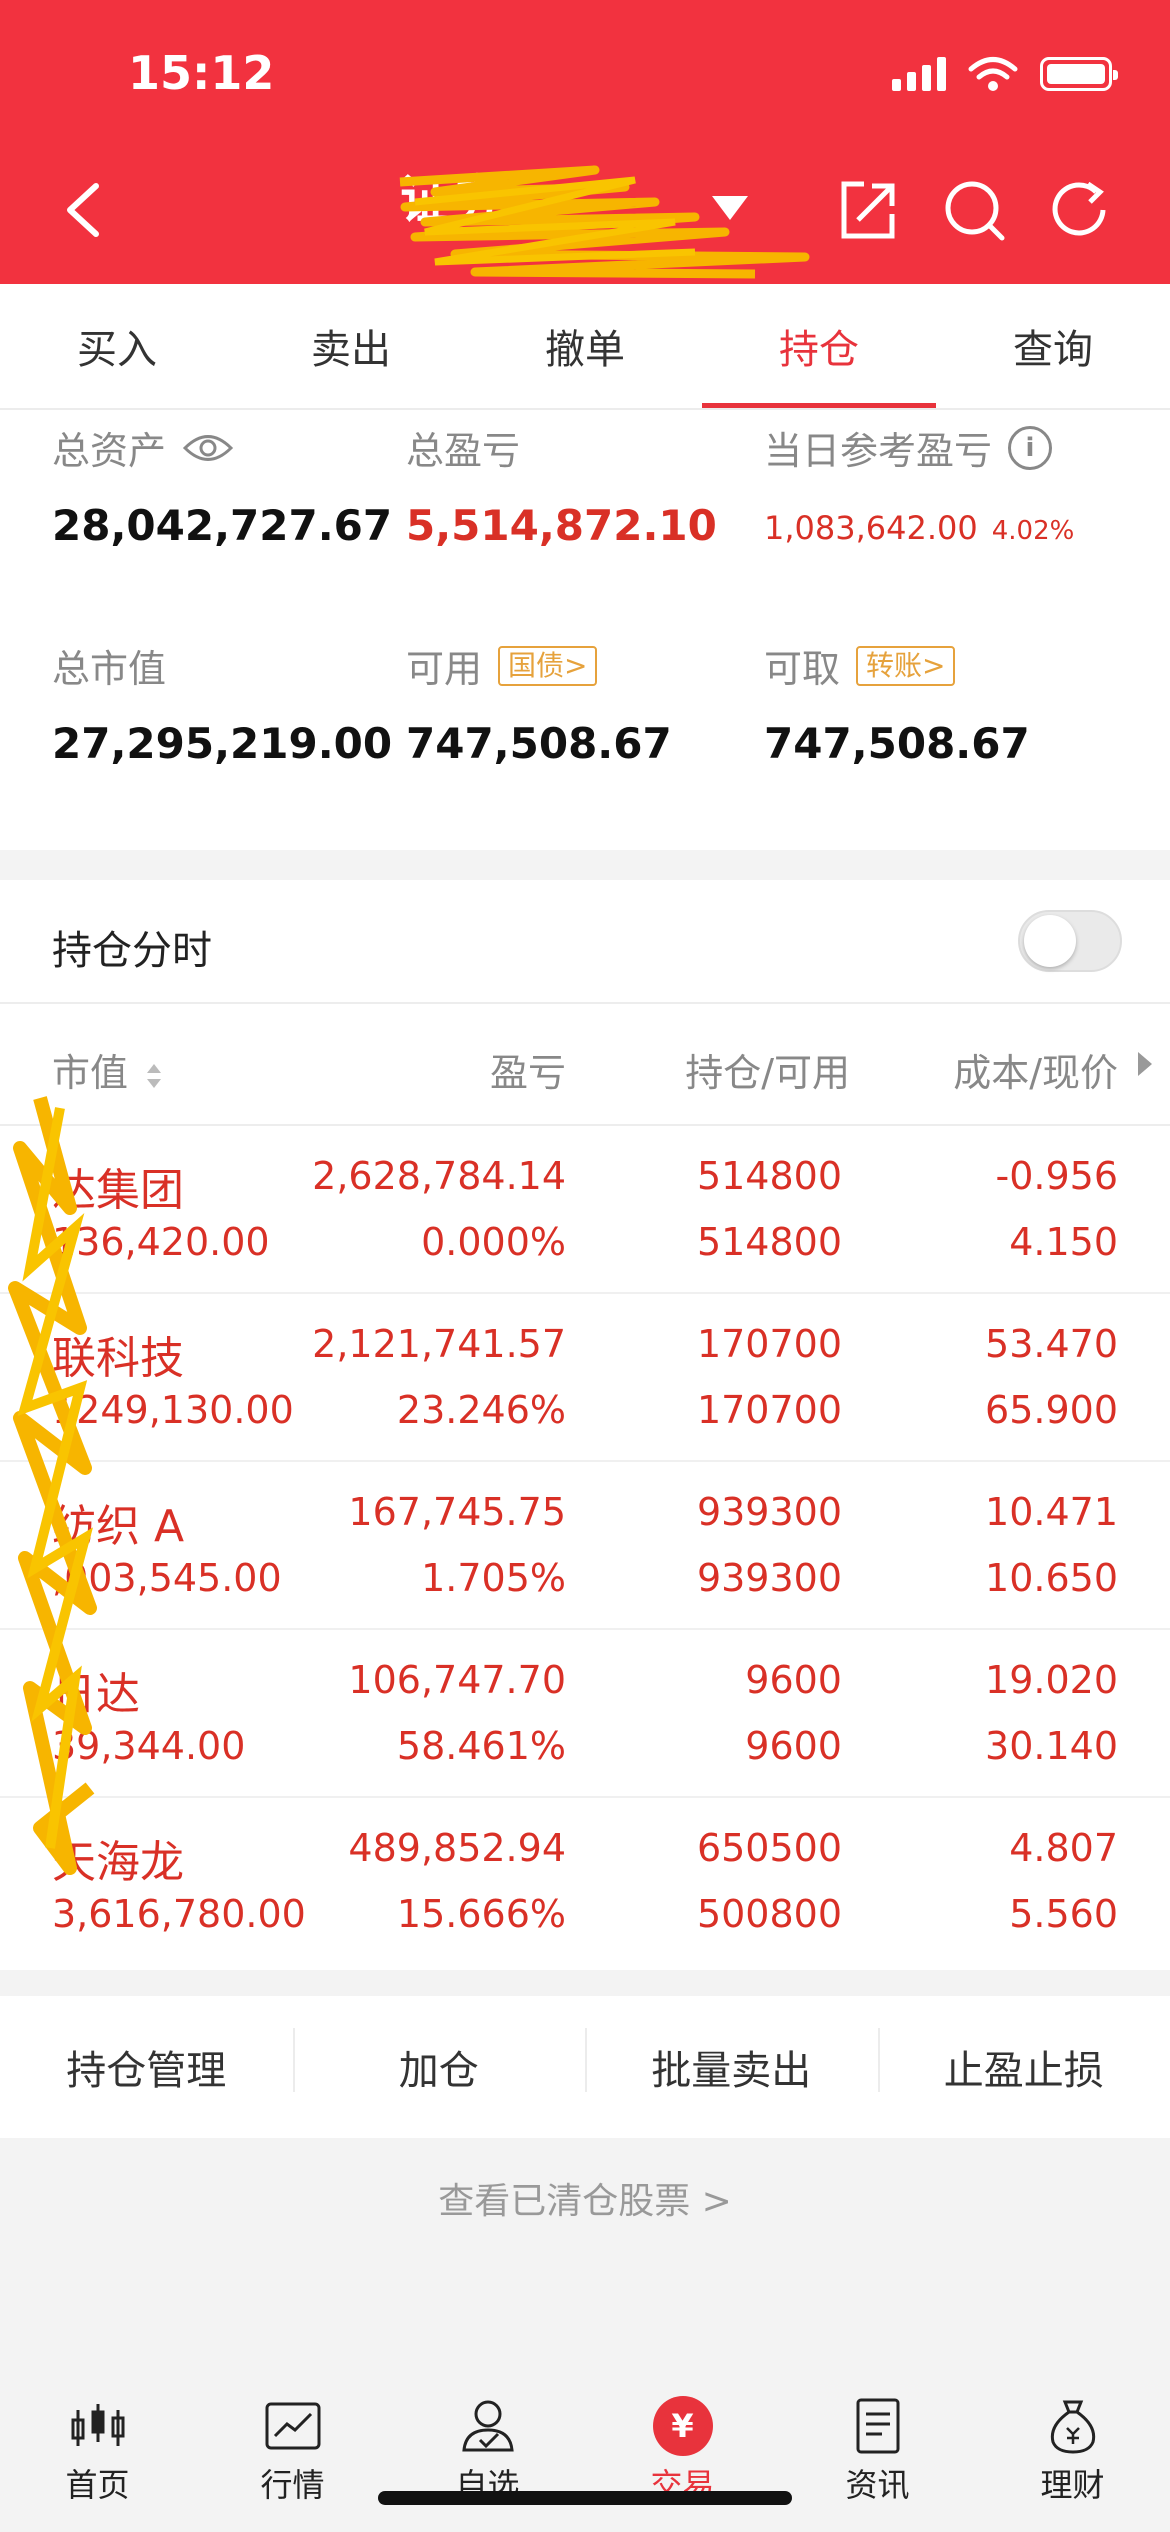 This screenshot has width=1170, height=2532. I want to click on search-icon, so click(974, 210).